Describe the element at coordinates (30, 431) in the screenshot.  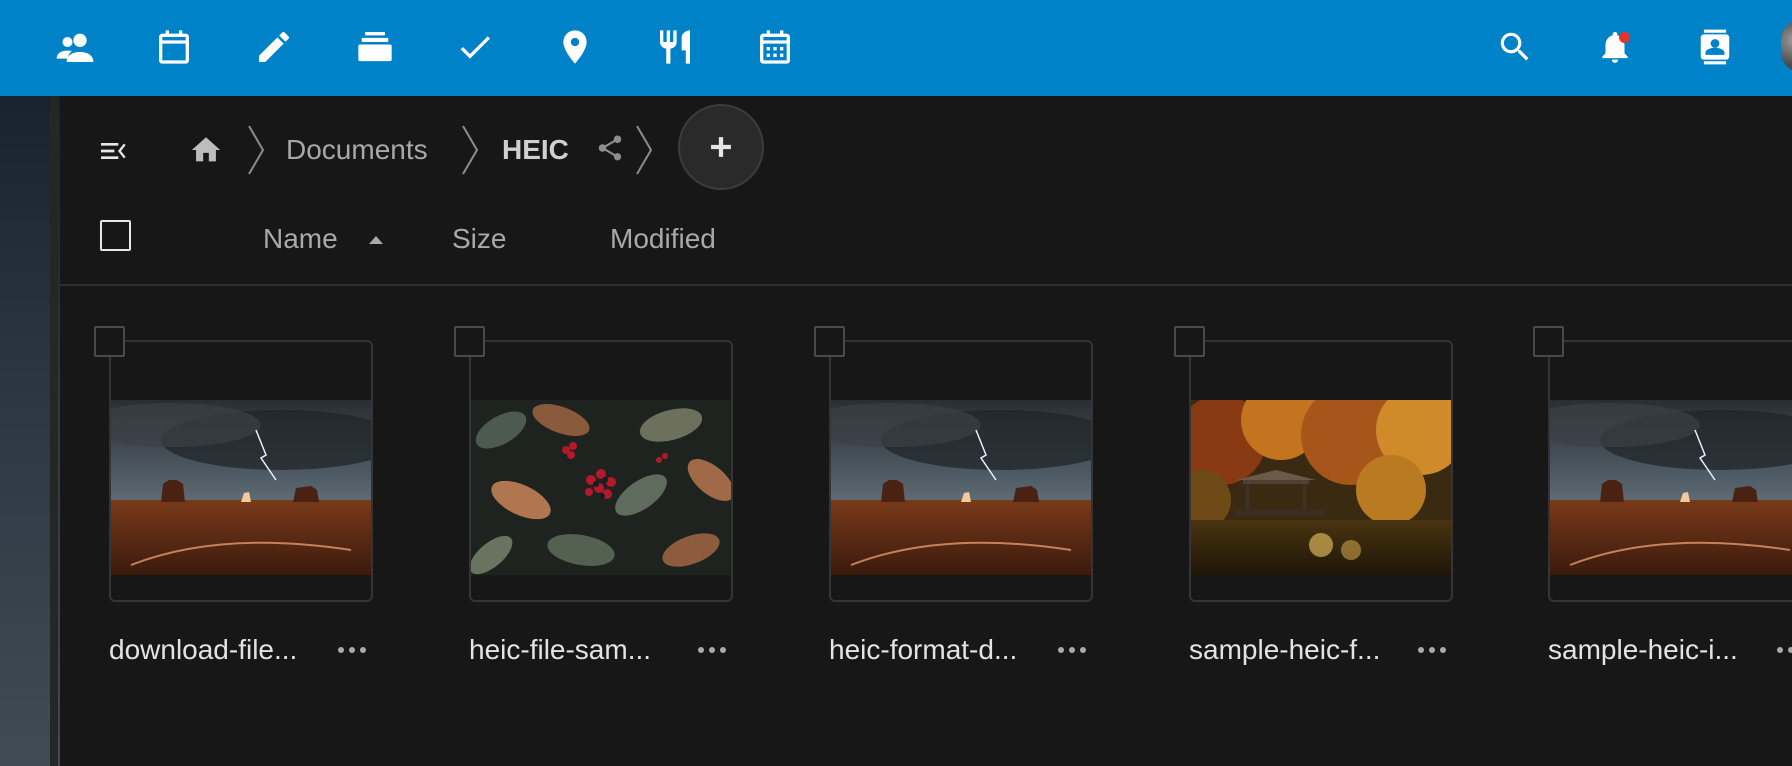
I see `collapsed-sidebar` at that location.